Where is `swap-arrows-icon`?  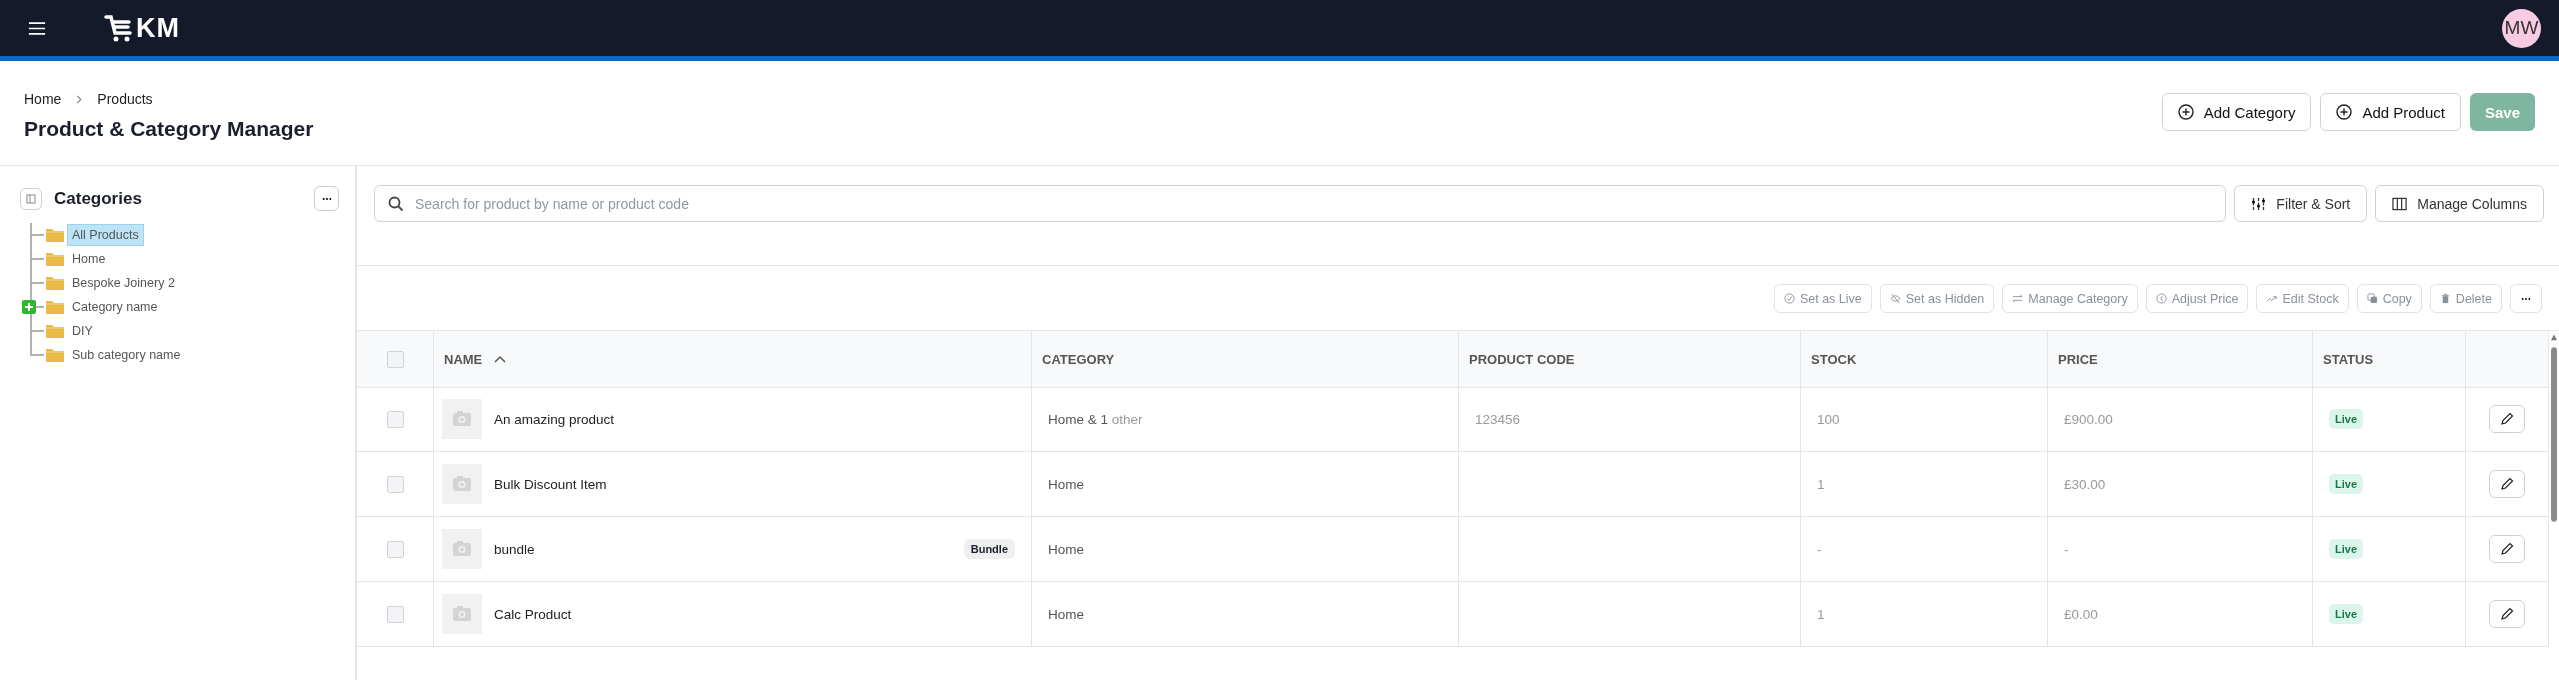
swap-arrows-icon is located at coordinates (2018, 298).